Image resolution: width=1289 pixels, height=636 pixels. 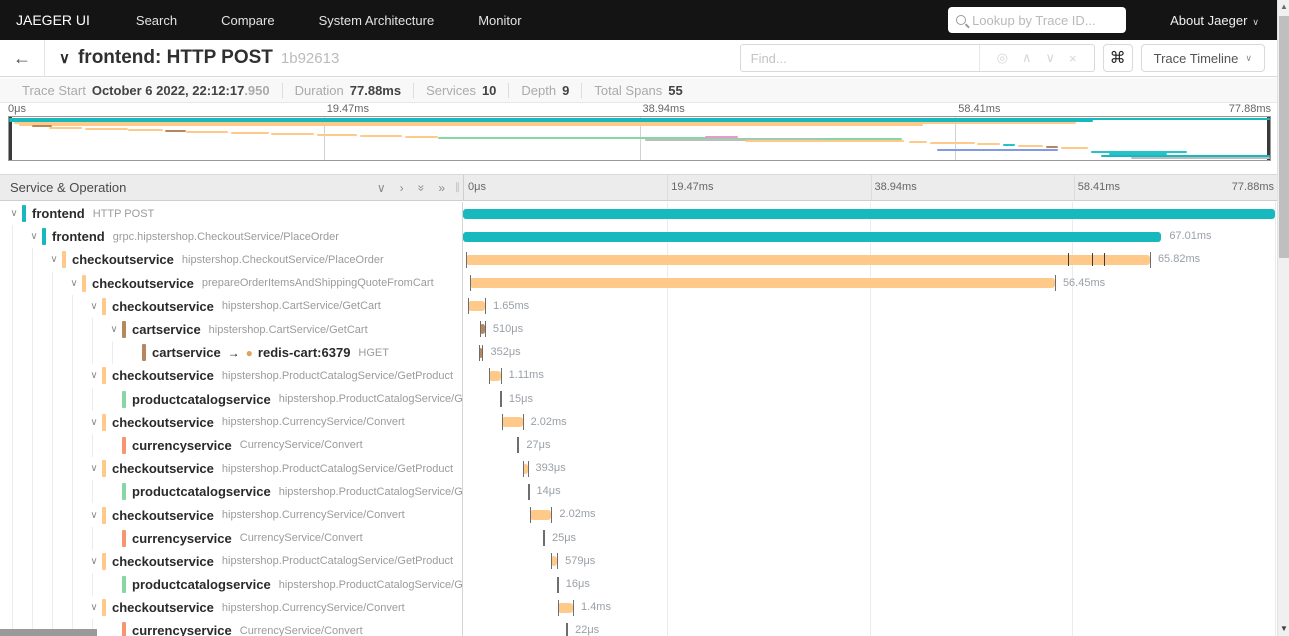 I want to click on span-bar-cell: 67.01ms, so click(x=869, y=236).